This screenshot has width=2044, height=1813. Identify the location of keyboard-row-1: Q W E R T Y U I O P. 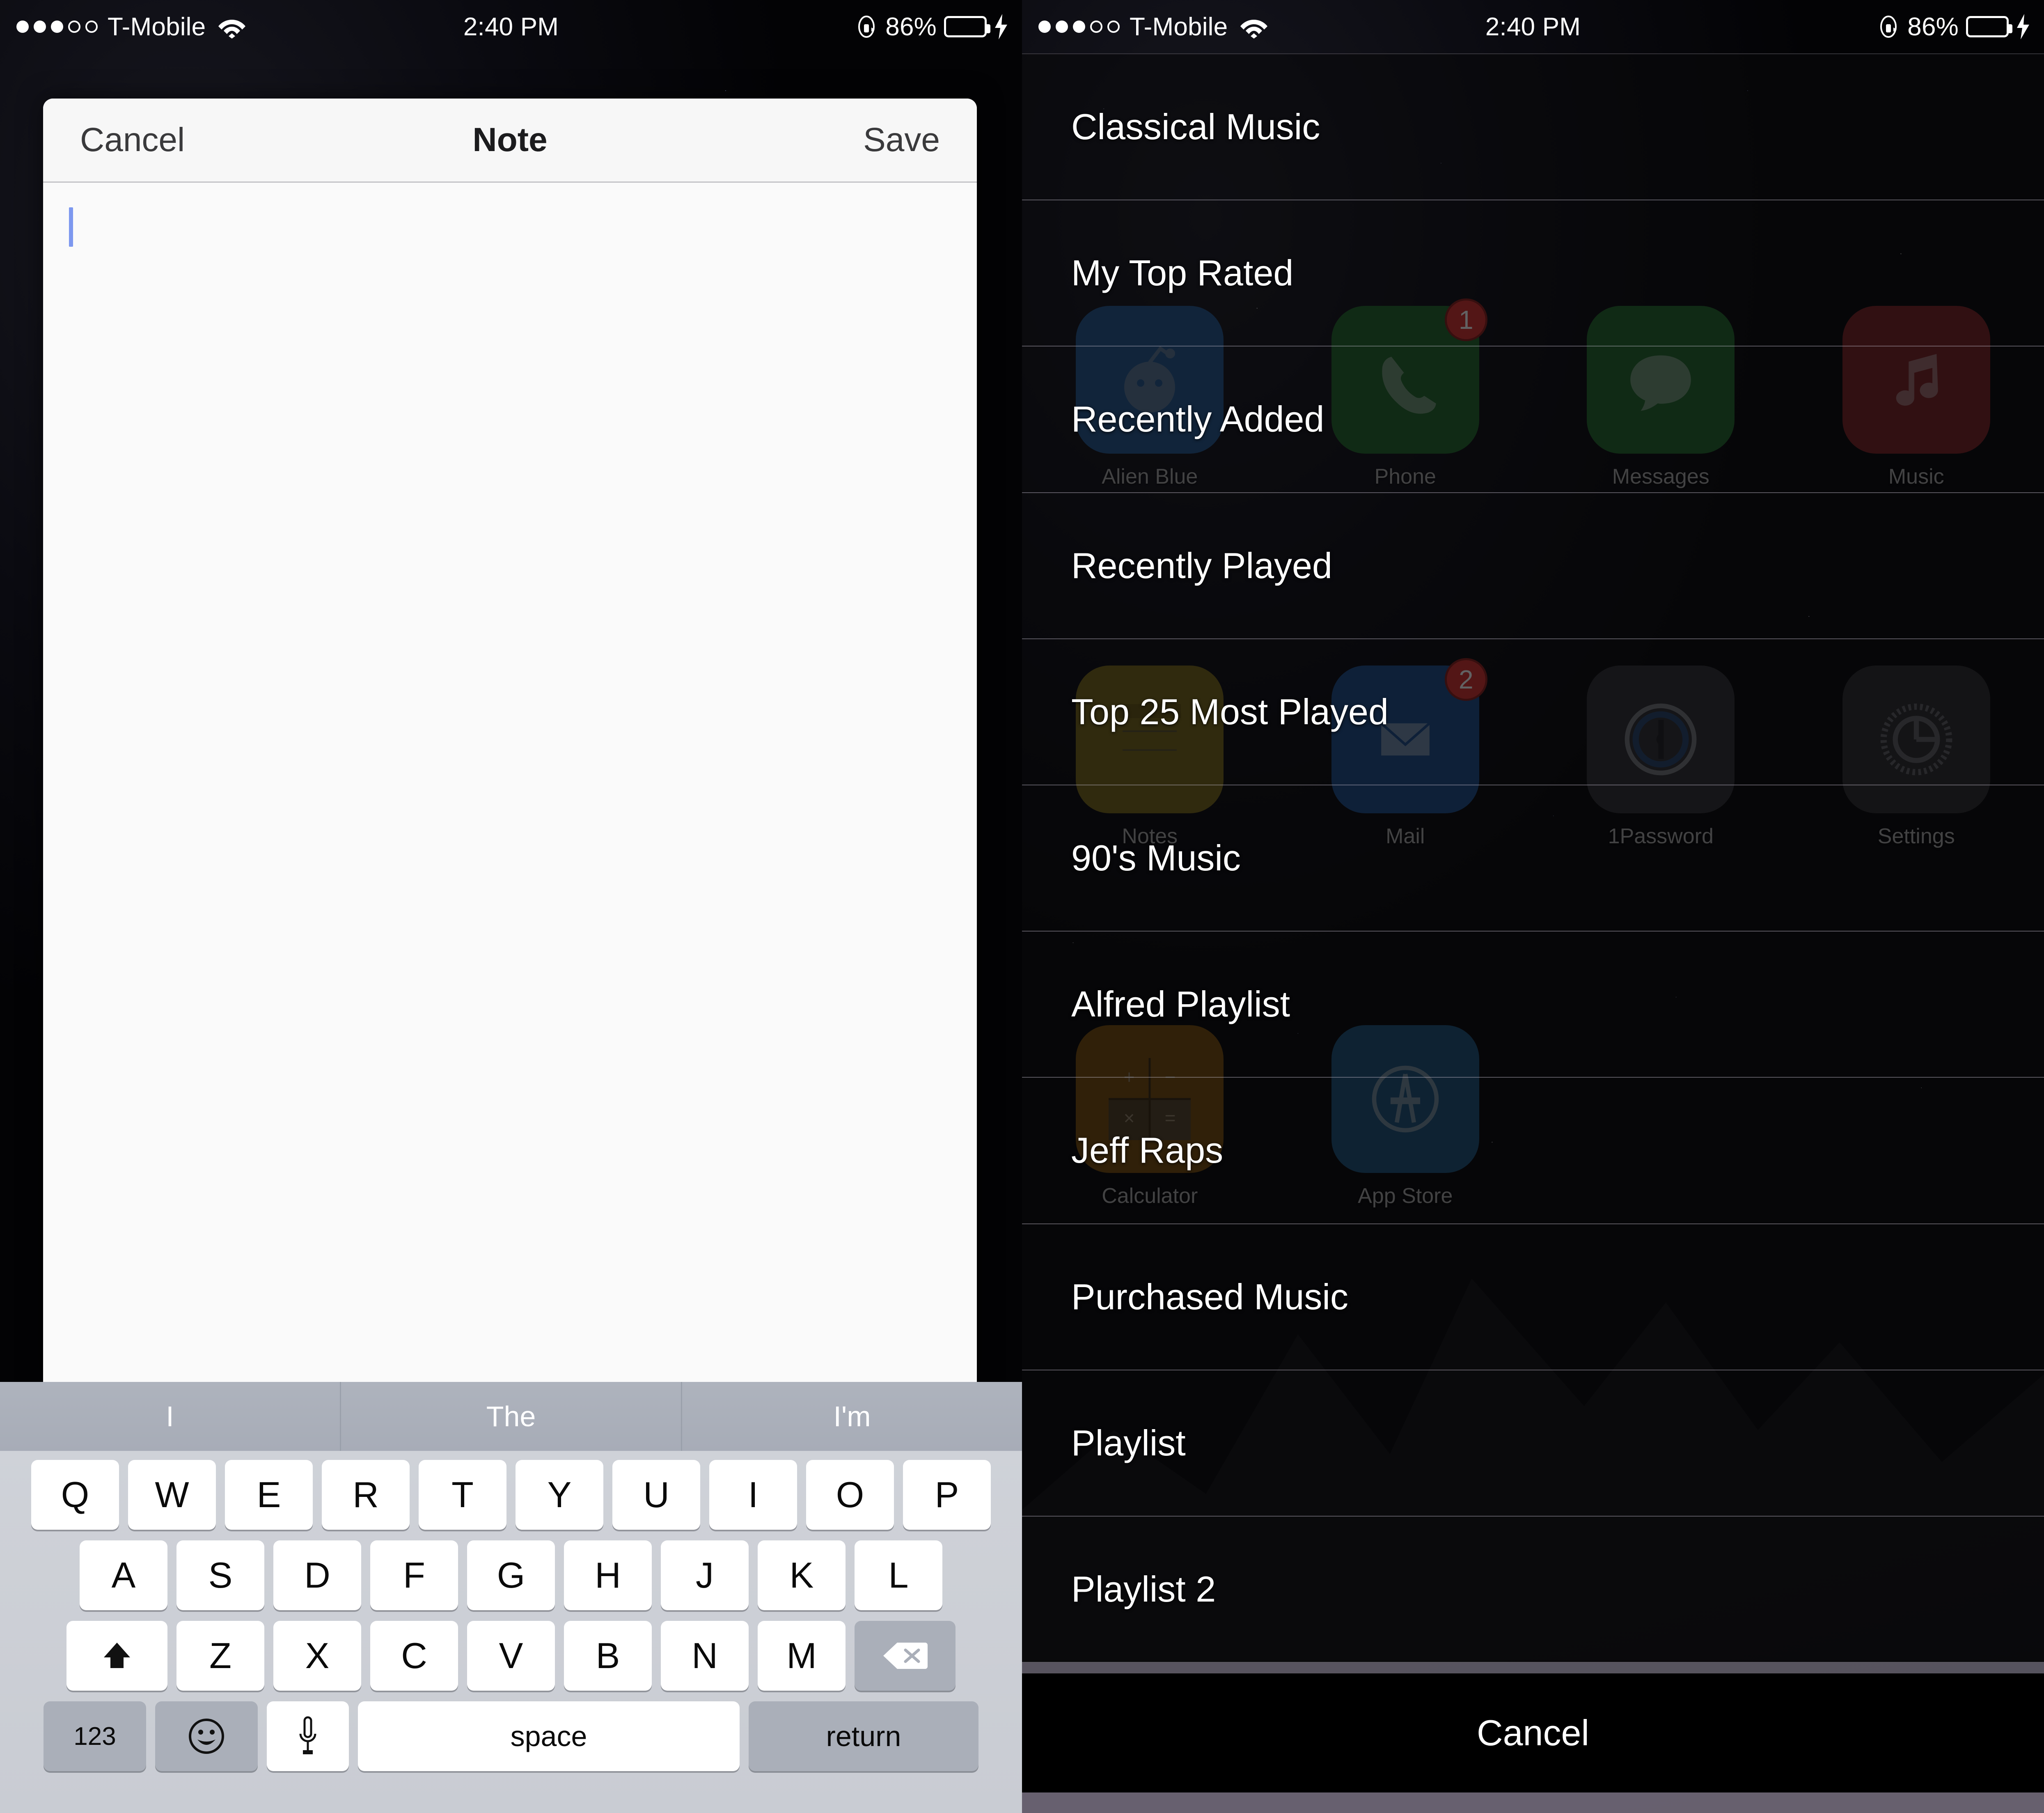
(511, 1495).